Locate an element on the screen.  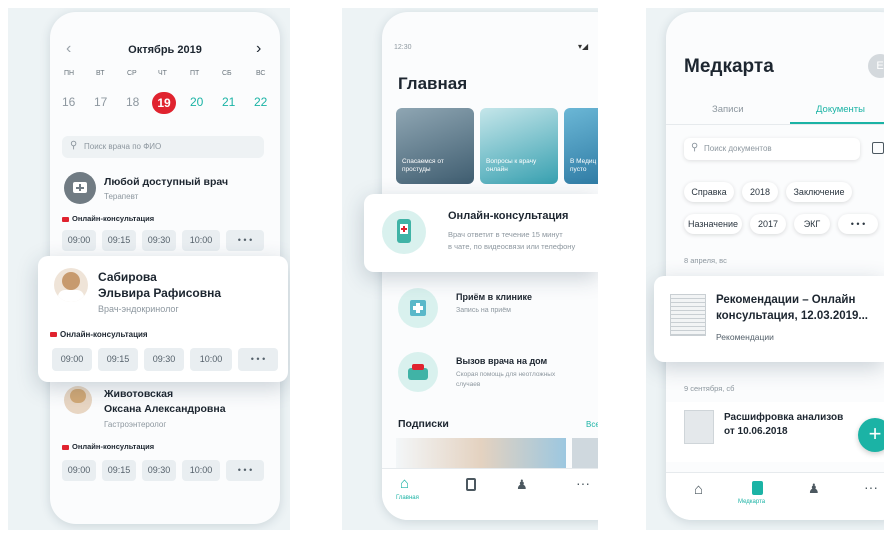
calendar-icon is located at coordinates (878, 148).